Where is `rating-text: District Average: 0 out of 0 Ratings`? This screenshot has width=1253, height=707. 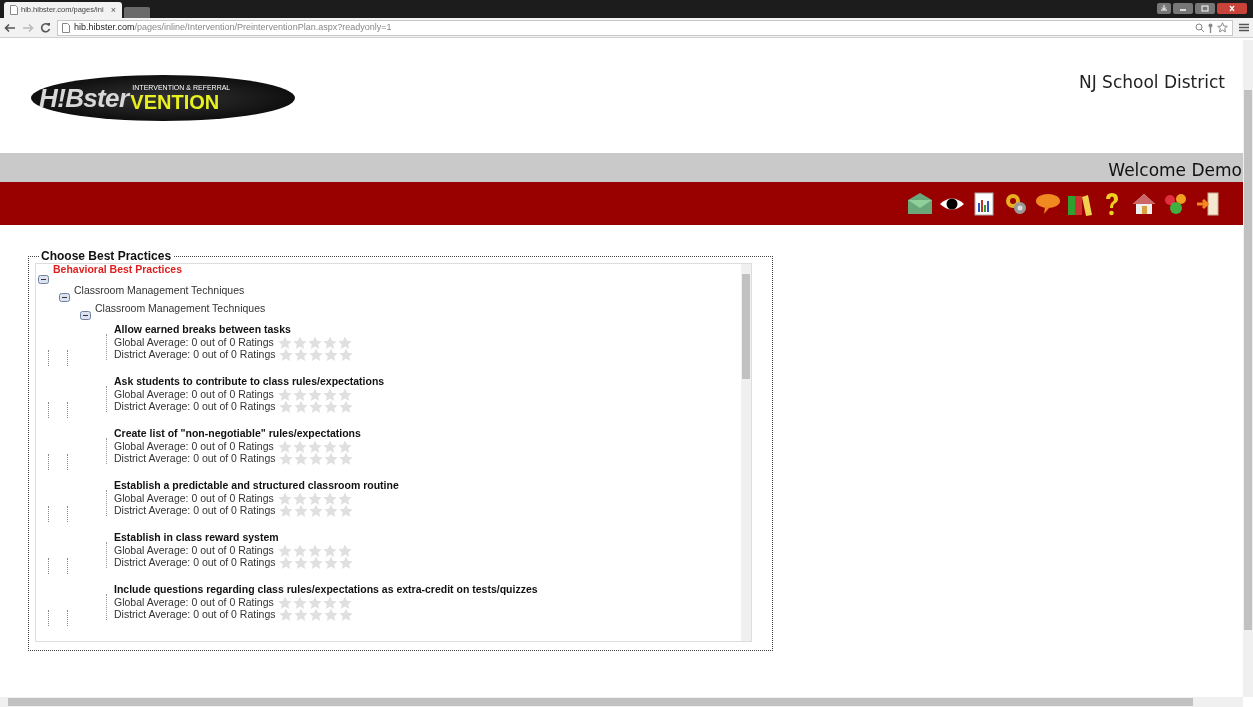
rating-text: District Average: 0 out of 0 Ratings is located at coordinates (195, 354).